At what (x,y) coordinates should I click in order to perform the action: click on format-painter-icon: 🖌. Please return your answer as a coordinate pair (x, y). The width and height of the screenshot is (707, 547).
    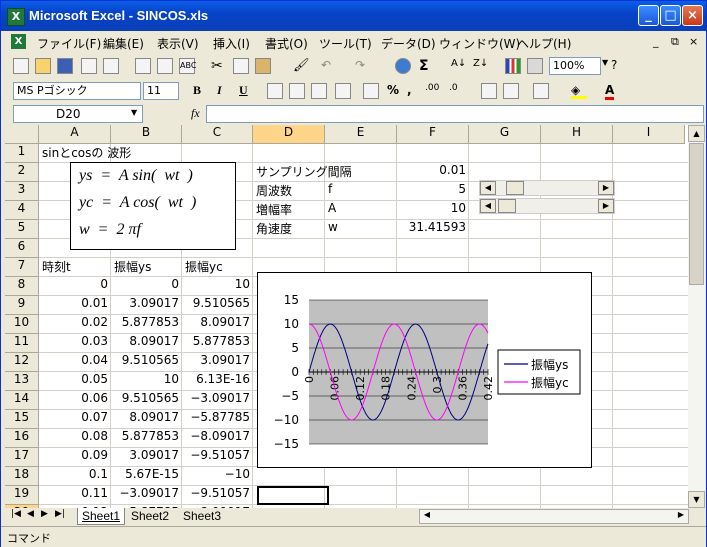
    Looking at the image, I should click on (301, 66).